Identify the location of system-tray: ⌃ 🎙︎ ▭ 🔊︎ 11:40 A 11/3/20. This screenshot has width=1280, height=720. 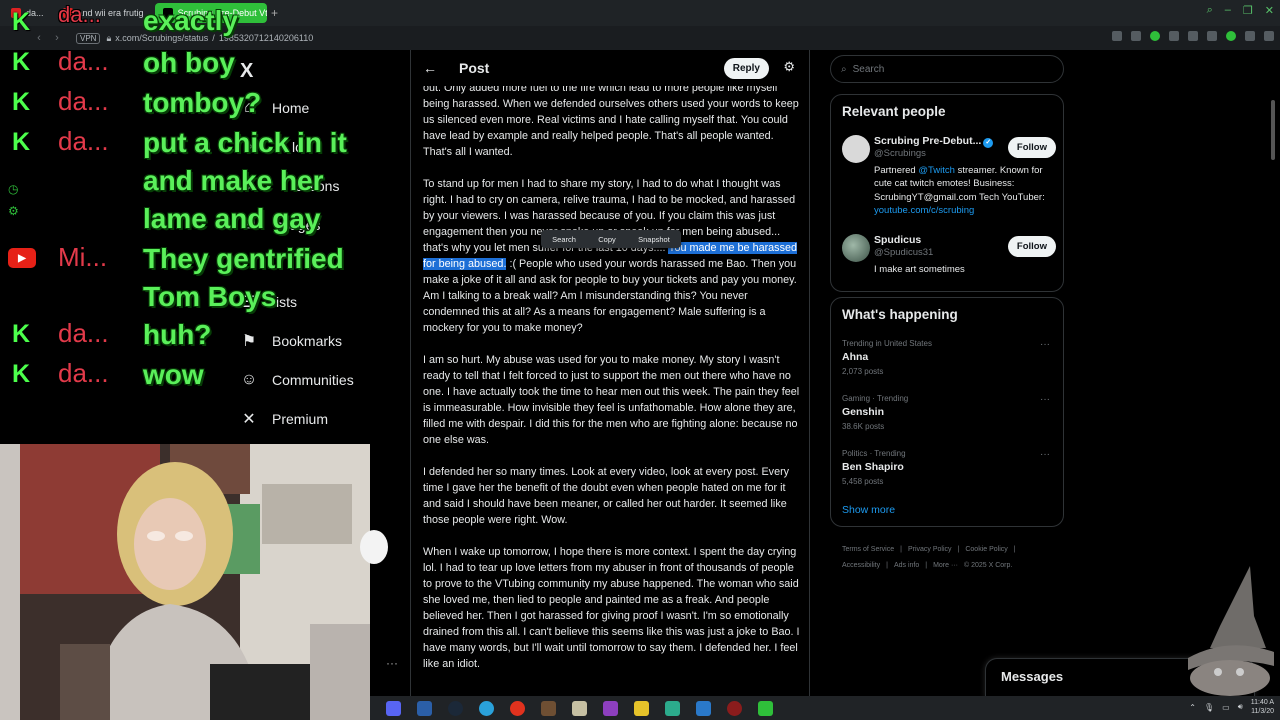
(1231, 707).